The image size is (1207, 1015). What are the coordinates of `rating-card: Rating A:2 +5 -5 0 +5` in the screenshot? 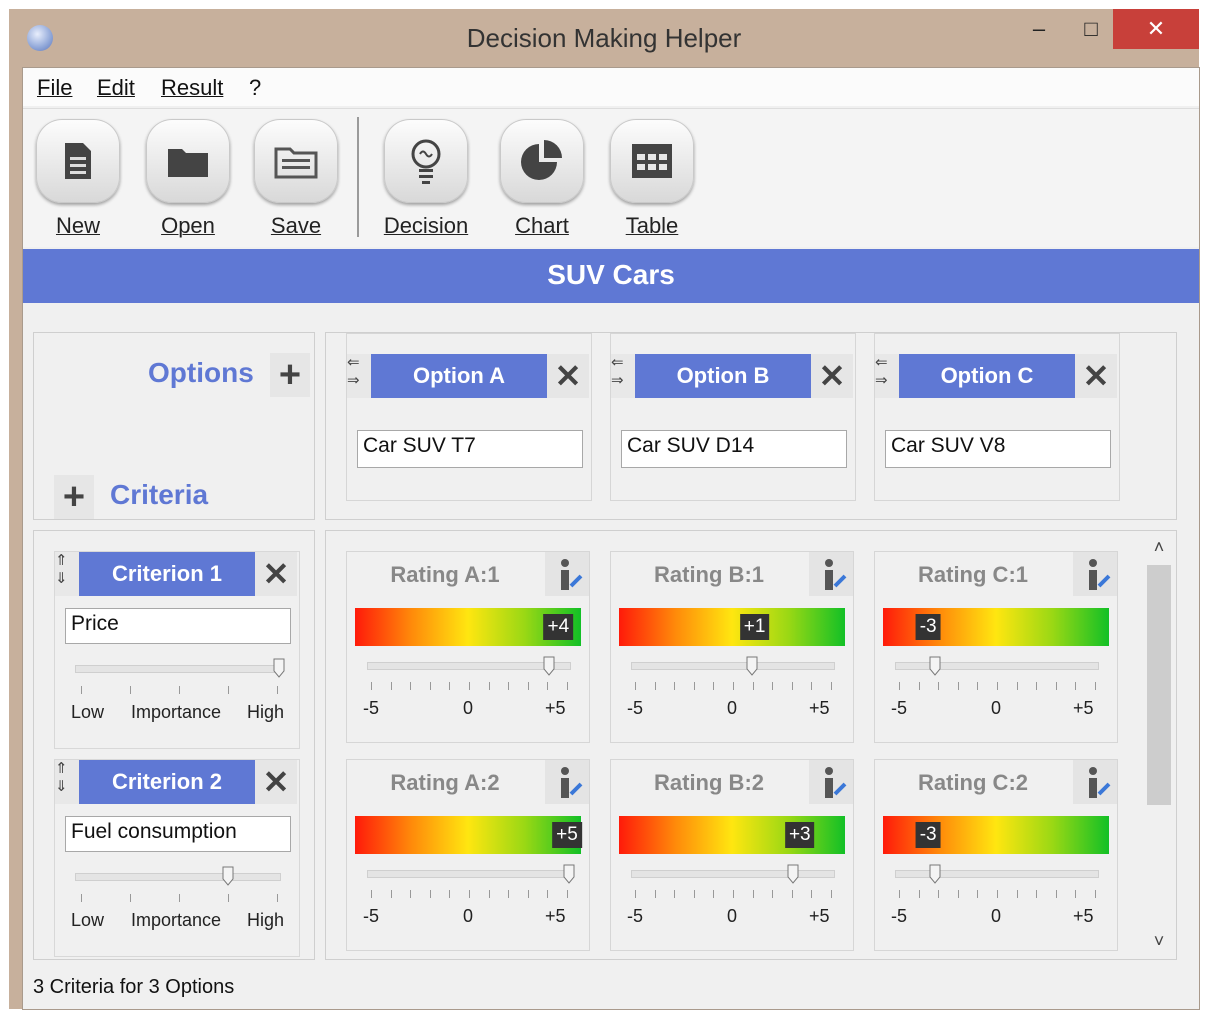 It's located at (468, 855).